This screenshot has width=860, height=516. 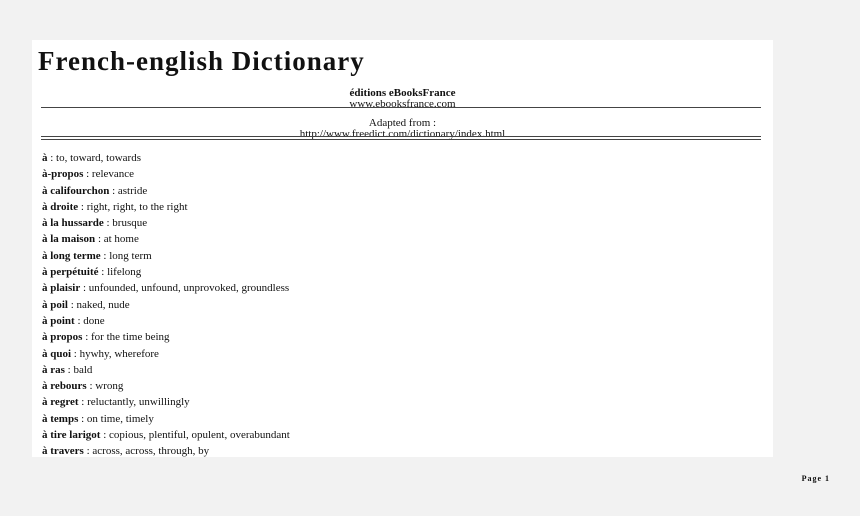 I want to click on entry-definition: : reluctantly, unwillingly, so click(x=134, y=402).